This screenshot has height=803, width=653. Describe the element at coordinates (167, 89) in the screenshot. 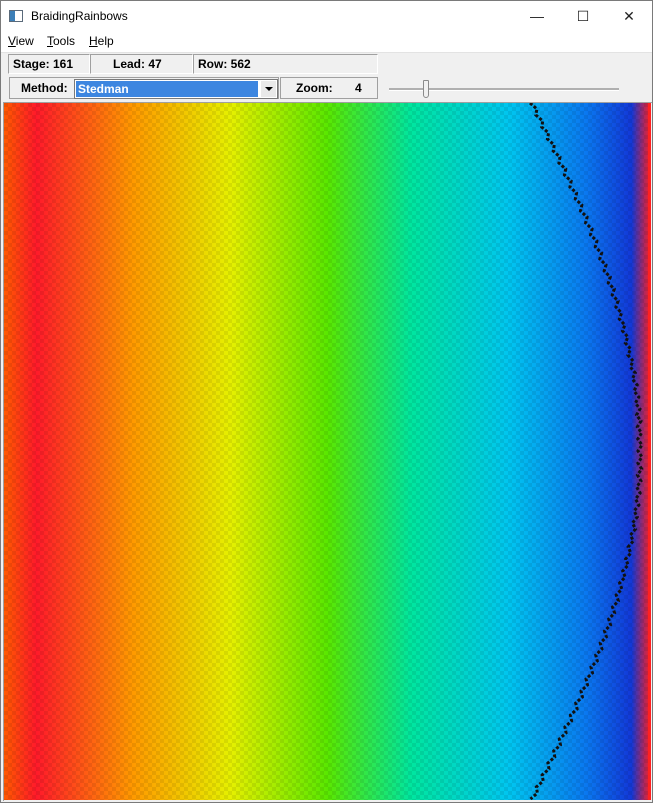

I see `method-value: Stedman` at that location.